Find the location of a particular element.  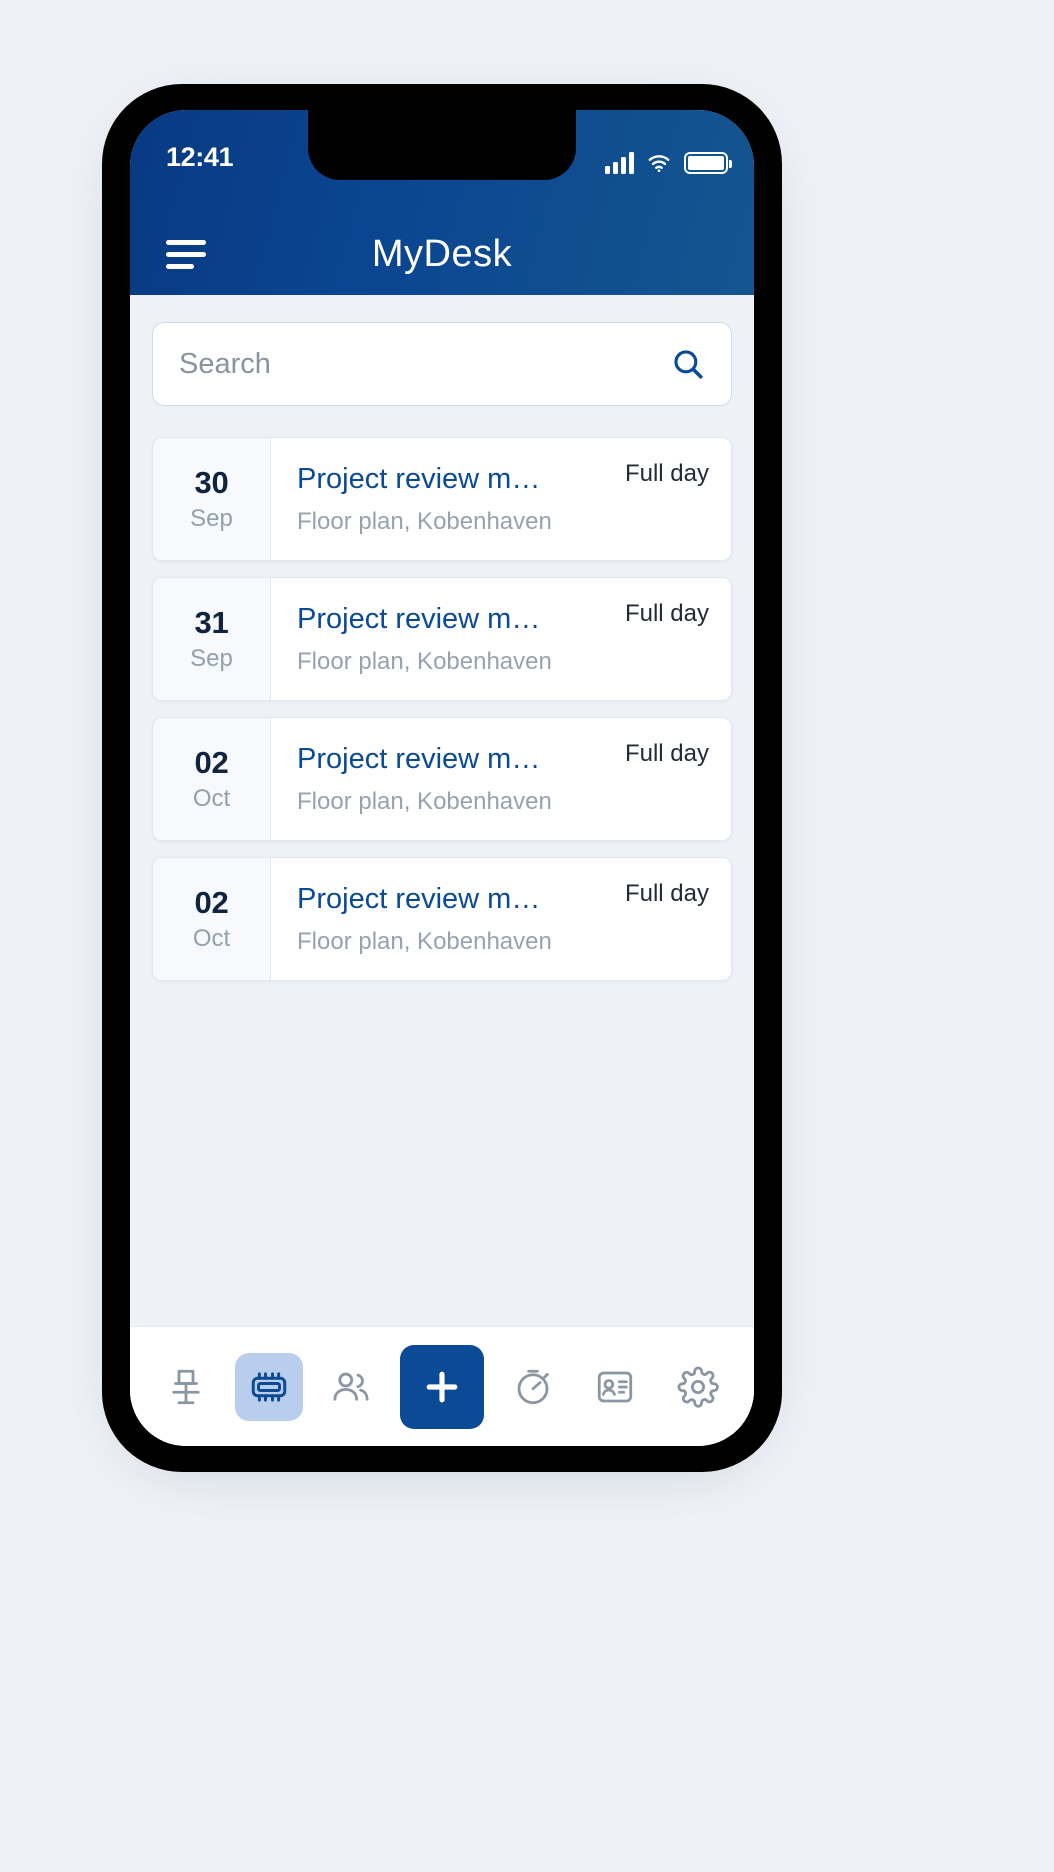

search-input is located at coordinates (425, 364).